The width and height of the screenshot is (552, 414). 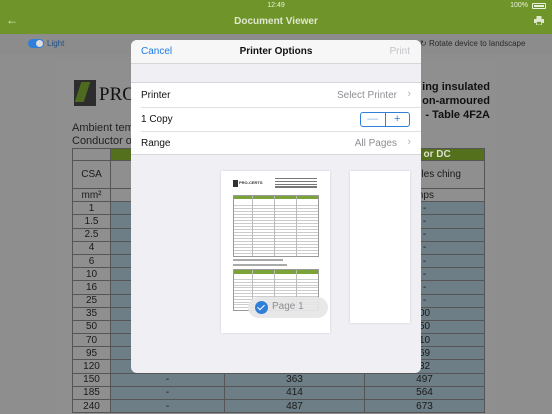 What do you see at coordinates (424, 43) in the screenshot?
I see `rotate-icon: ↻` at bounding box center [424, 43].